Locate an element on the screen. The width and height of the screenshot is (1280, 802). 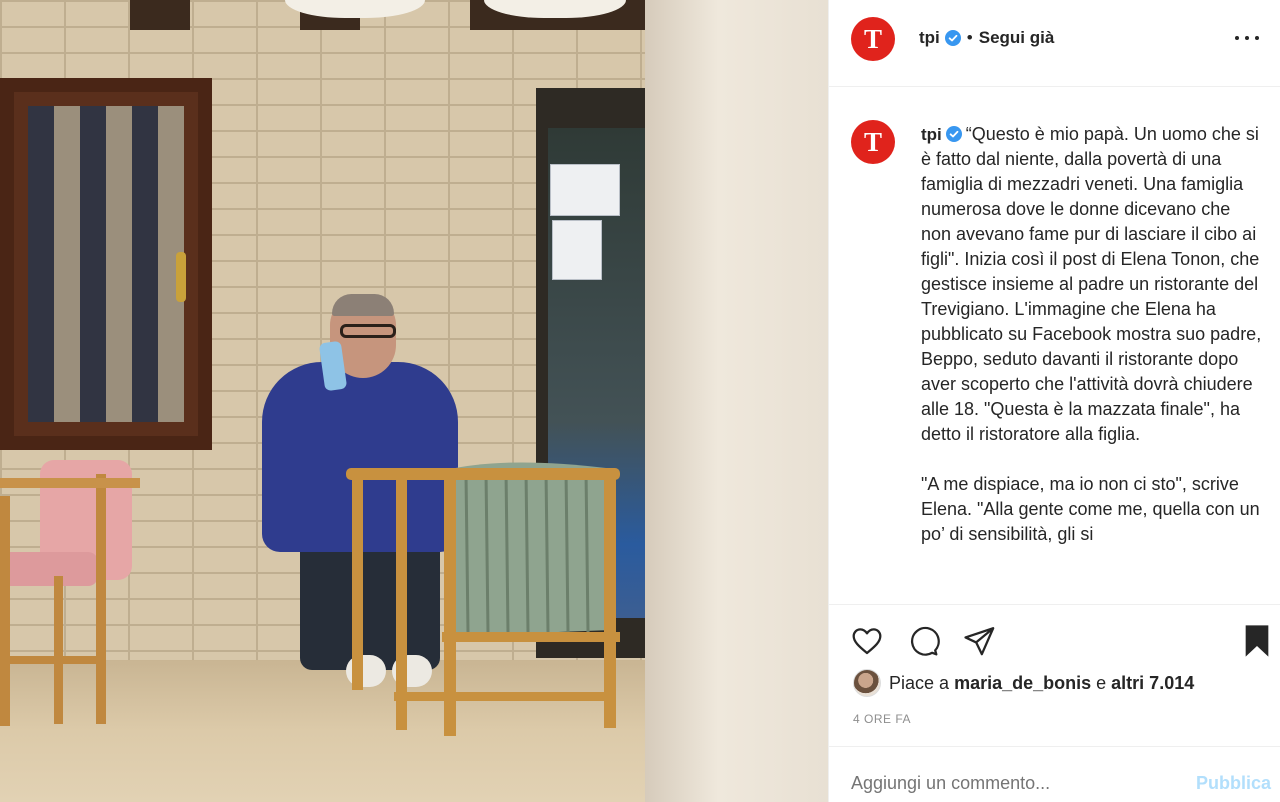
ceiling-beam is located at coordinates (160, 15).